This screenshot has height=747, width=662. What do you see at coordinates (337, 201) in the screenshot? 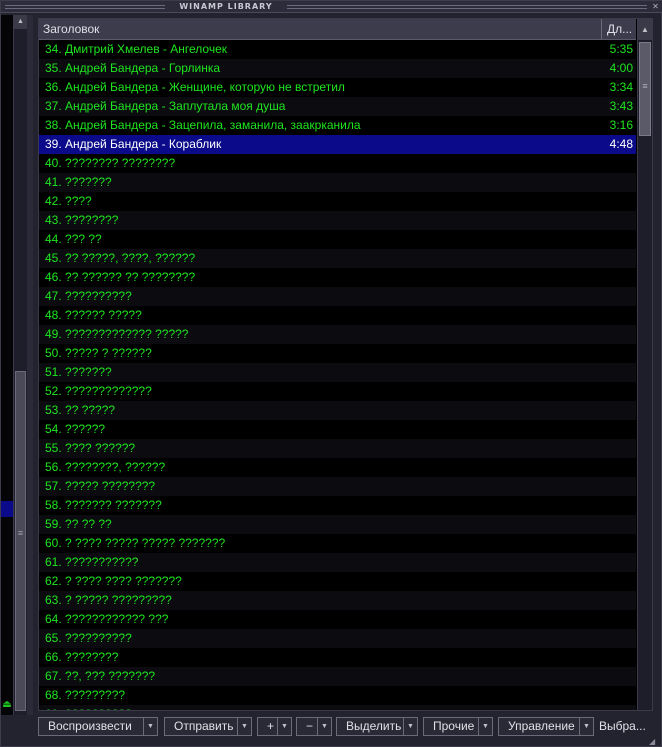
I see `track-row: 42. ????` at bounding box center [337, 201].